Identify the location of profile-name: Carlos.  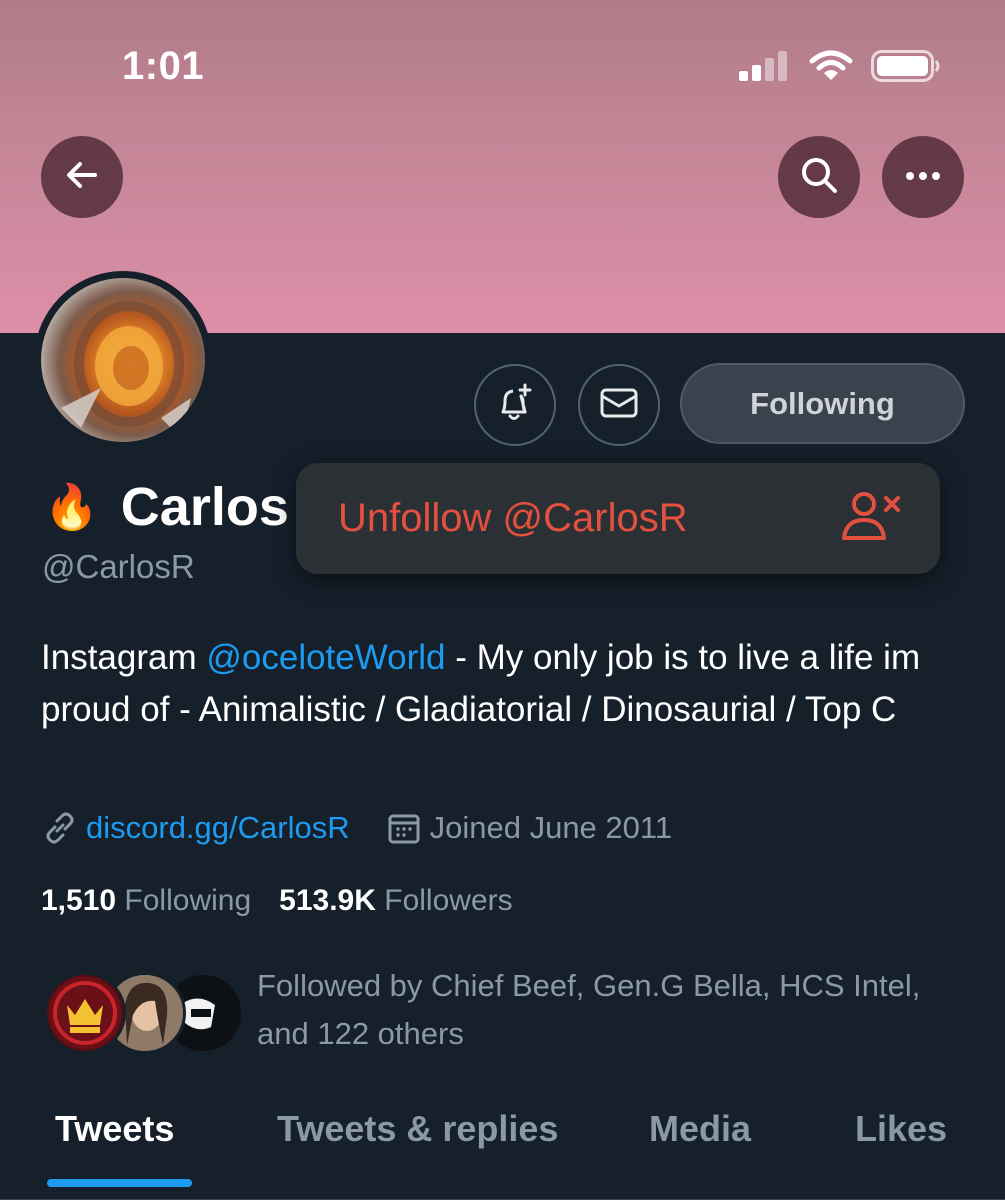
(204, 507).